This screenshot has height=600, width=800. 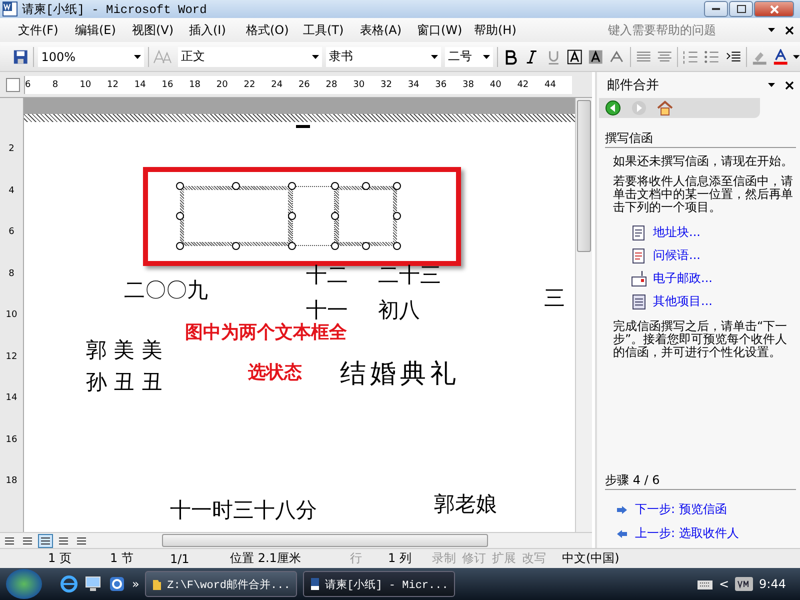 I want to click on browser-icon, so click(x=69, y=584).